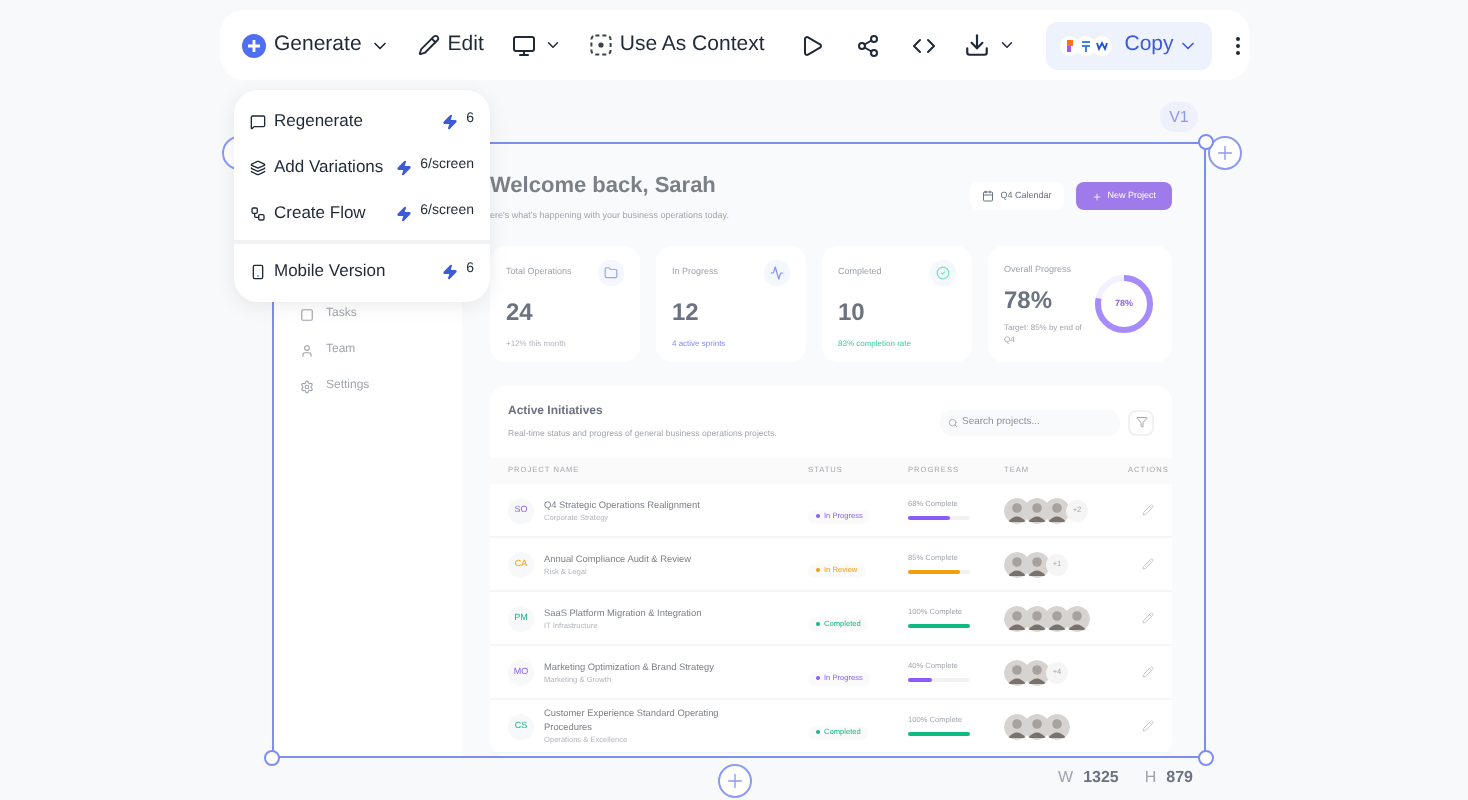 The height and width of the screenshot is (800, 1468). Describe the element at coordinates (1101, 778) in the screenshot. I see `width-value: 1325` at that location.